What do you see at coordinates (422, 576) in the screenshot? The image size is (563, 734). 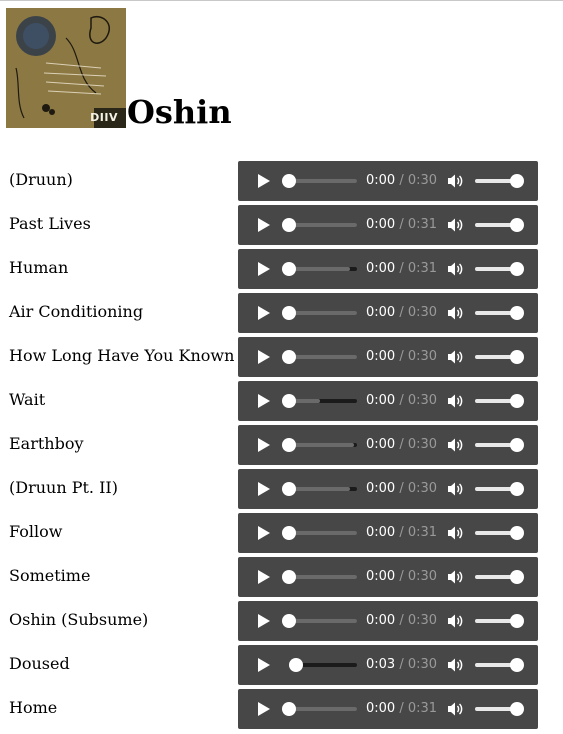 I see `duration: 0:30` at bounding box center [422, 576].